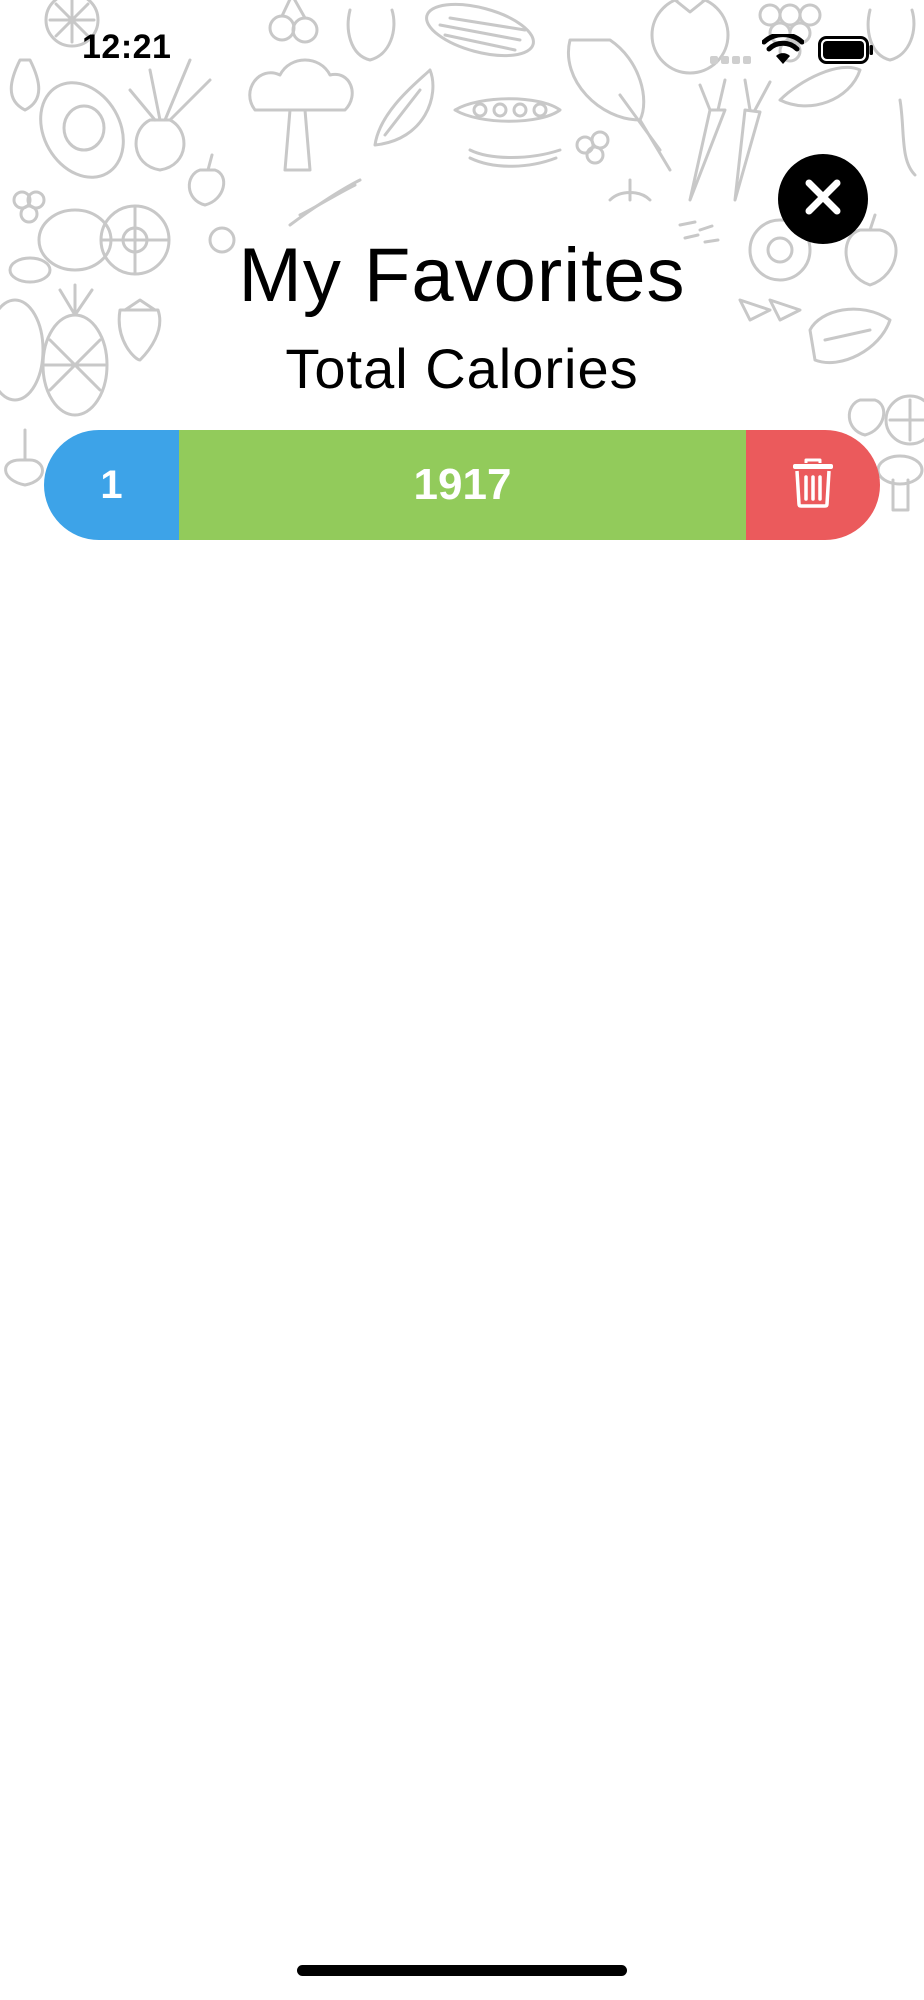 The height and width of the screenshot is (2000, 924). I want to click on page-subtitle: Total Calories, so click(462, 368).